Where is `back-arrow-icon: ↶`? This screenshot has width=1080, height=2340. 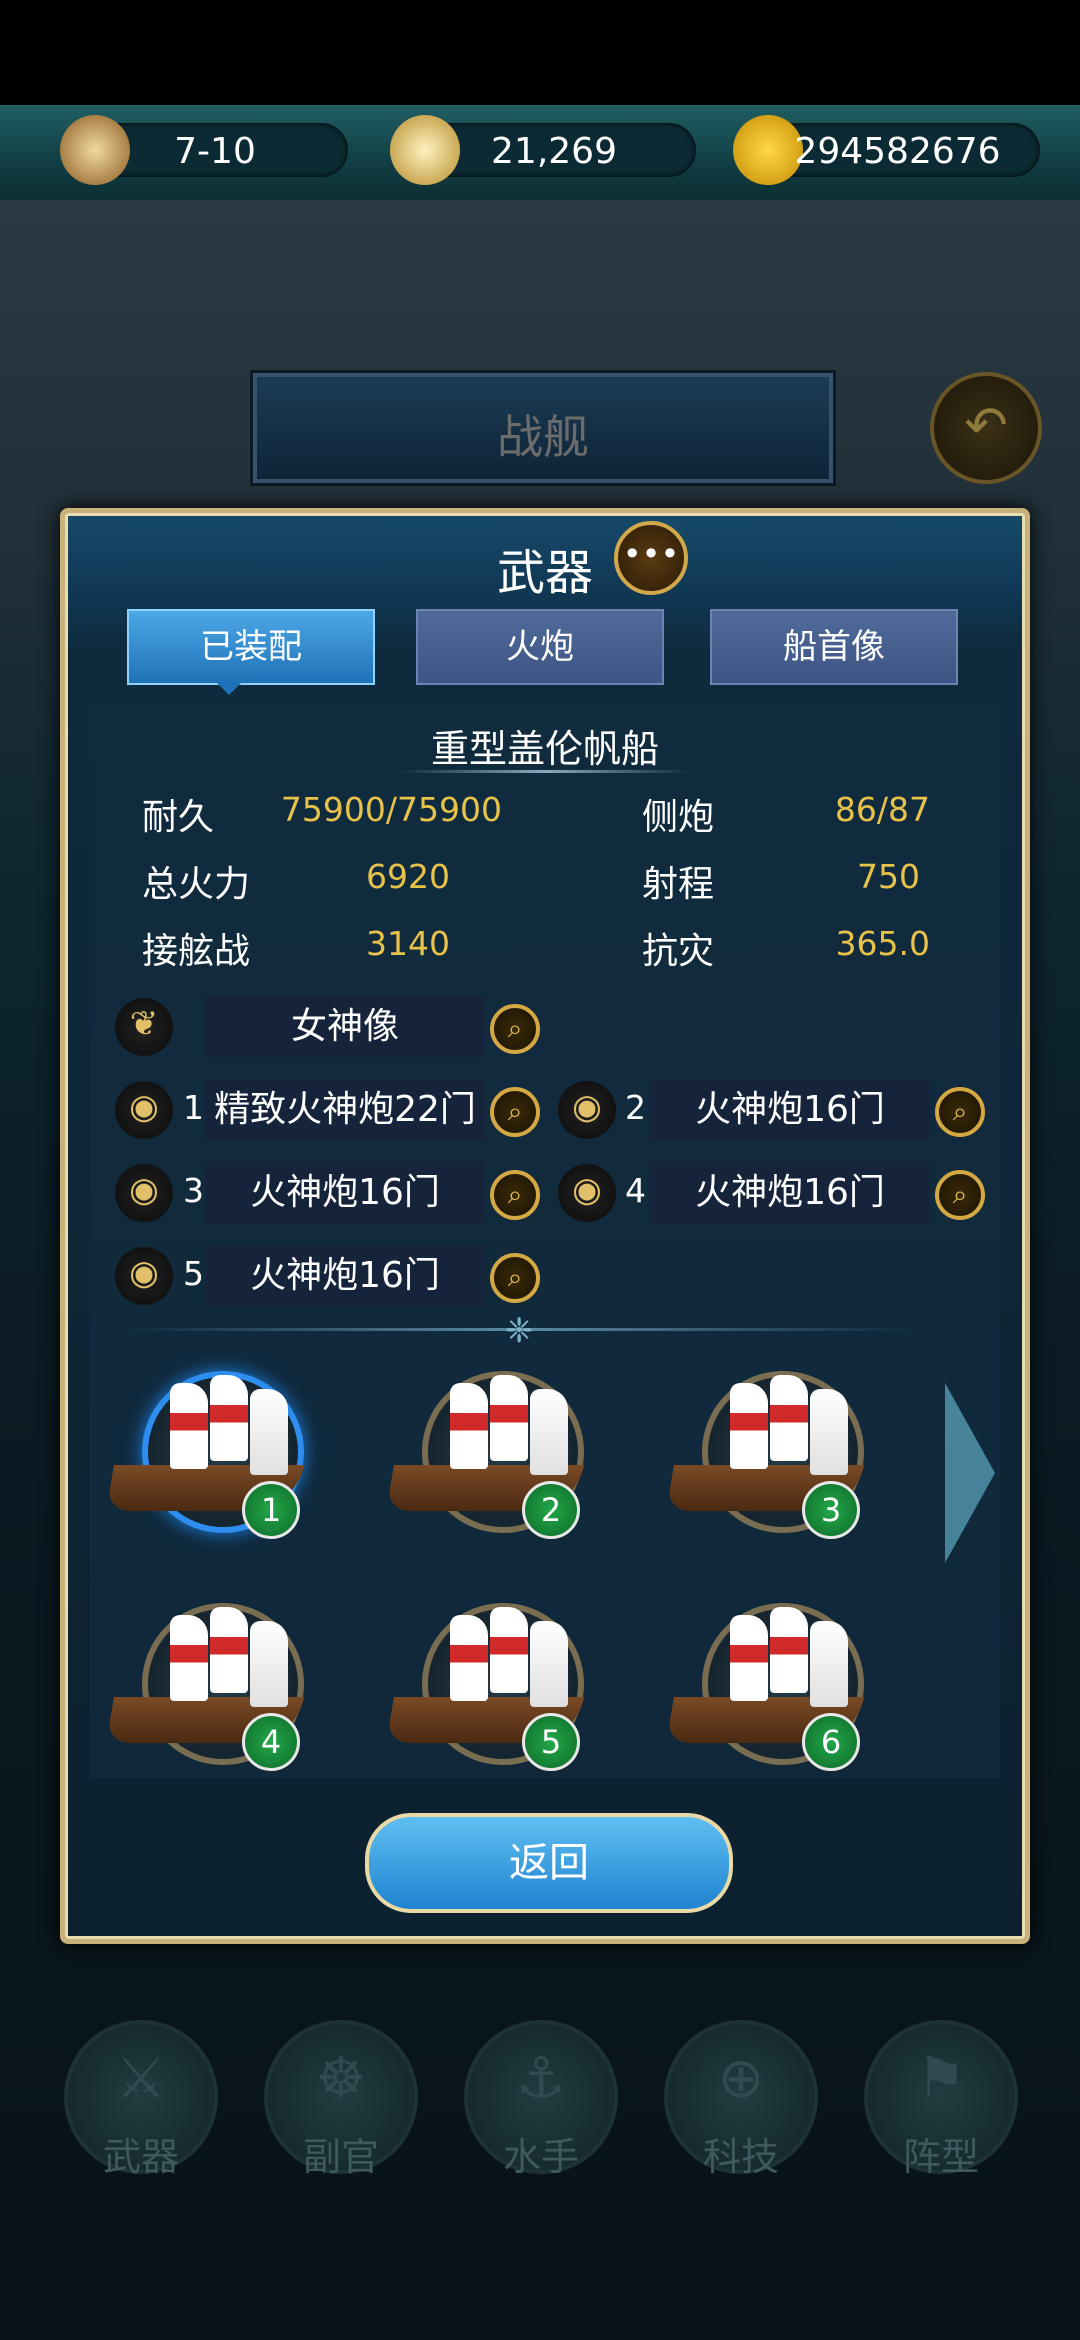 back-arrow-icon: ↶ is located at coordinates (986, 426).